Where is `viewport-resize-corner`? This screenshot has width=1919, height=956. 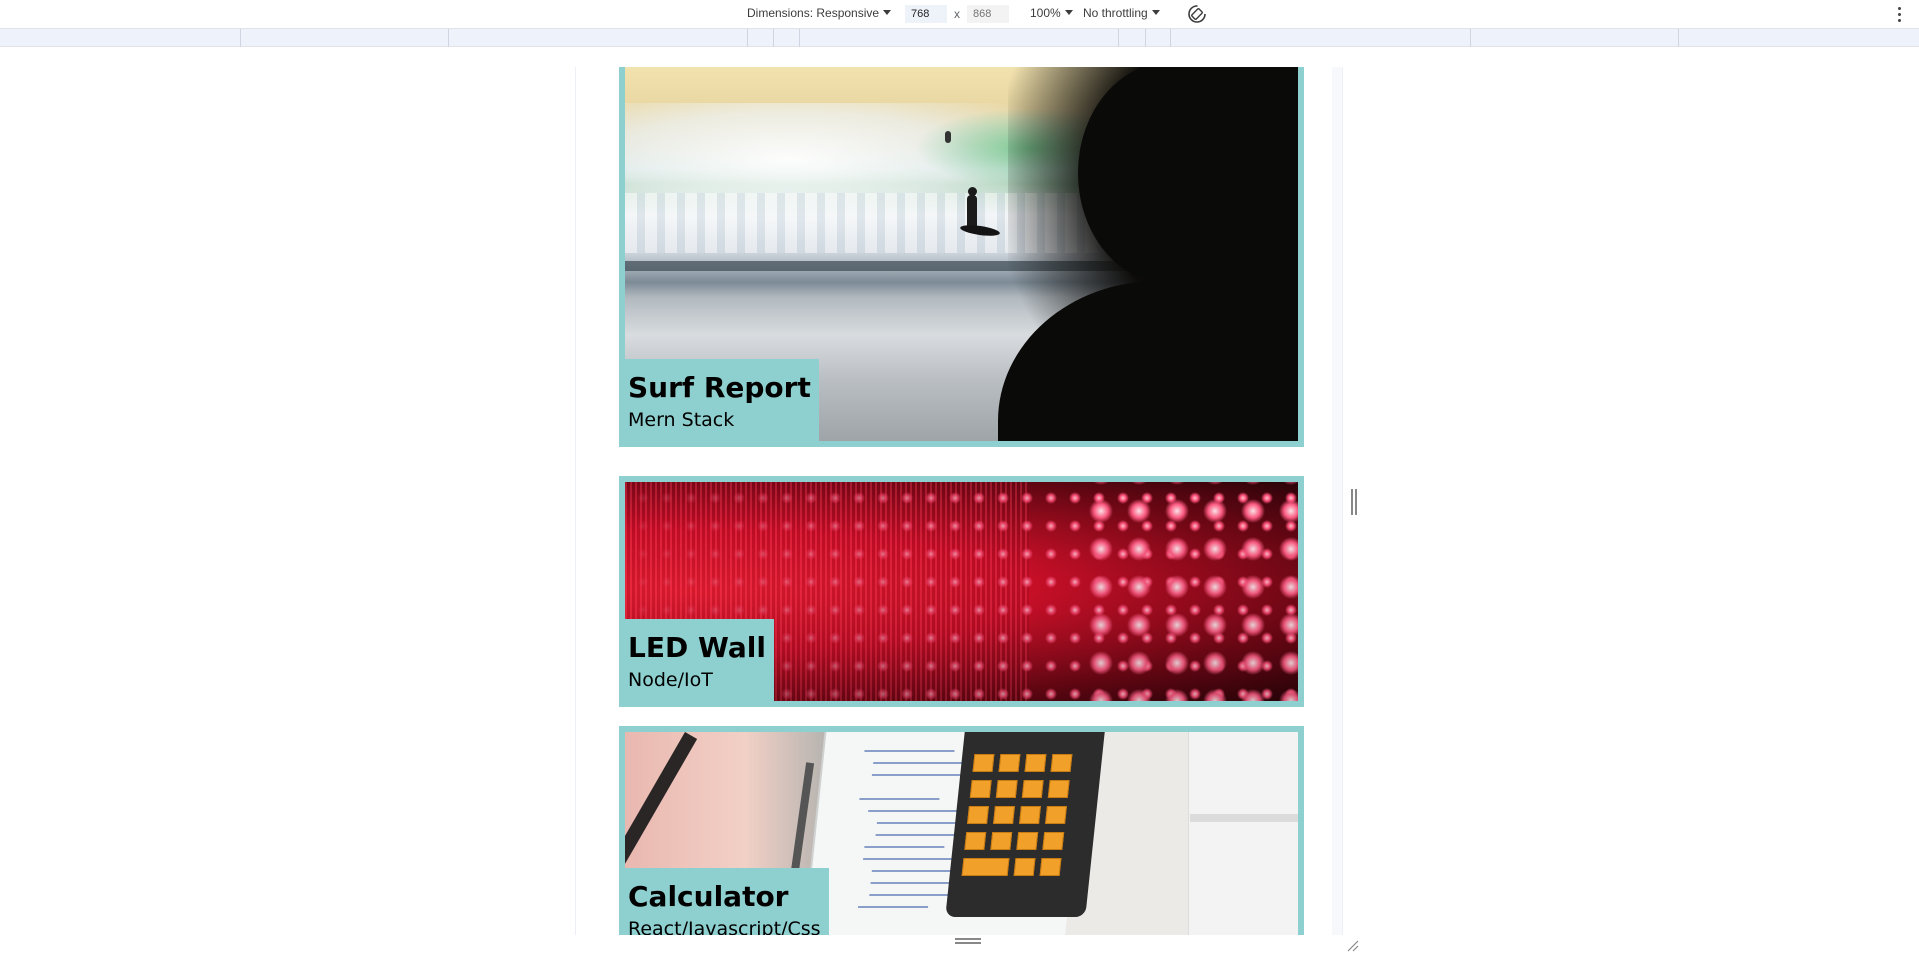
viewport-resize-corner is located at coordinates (1353, 944).